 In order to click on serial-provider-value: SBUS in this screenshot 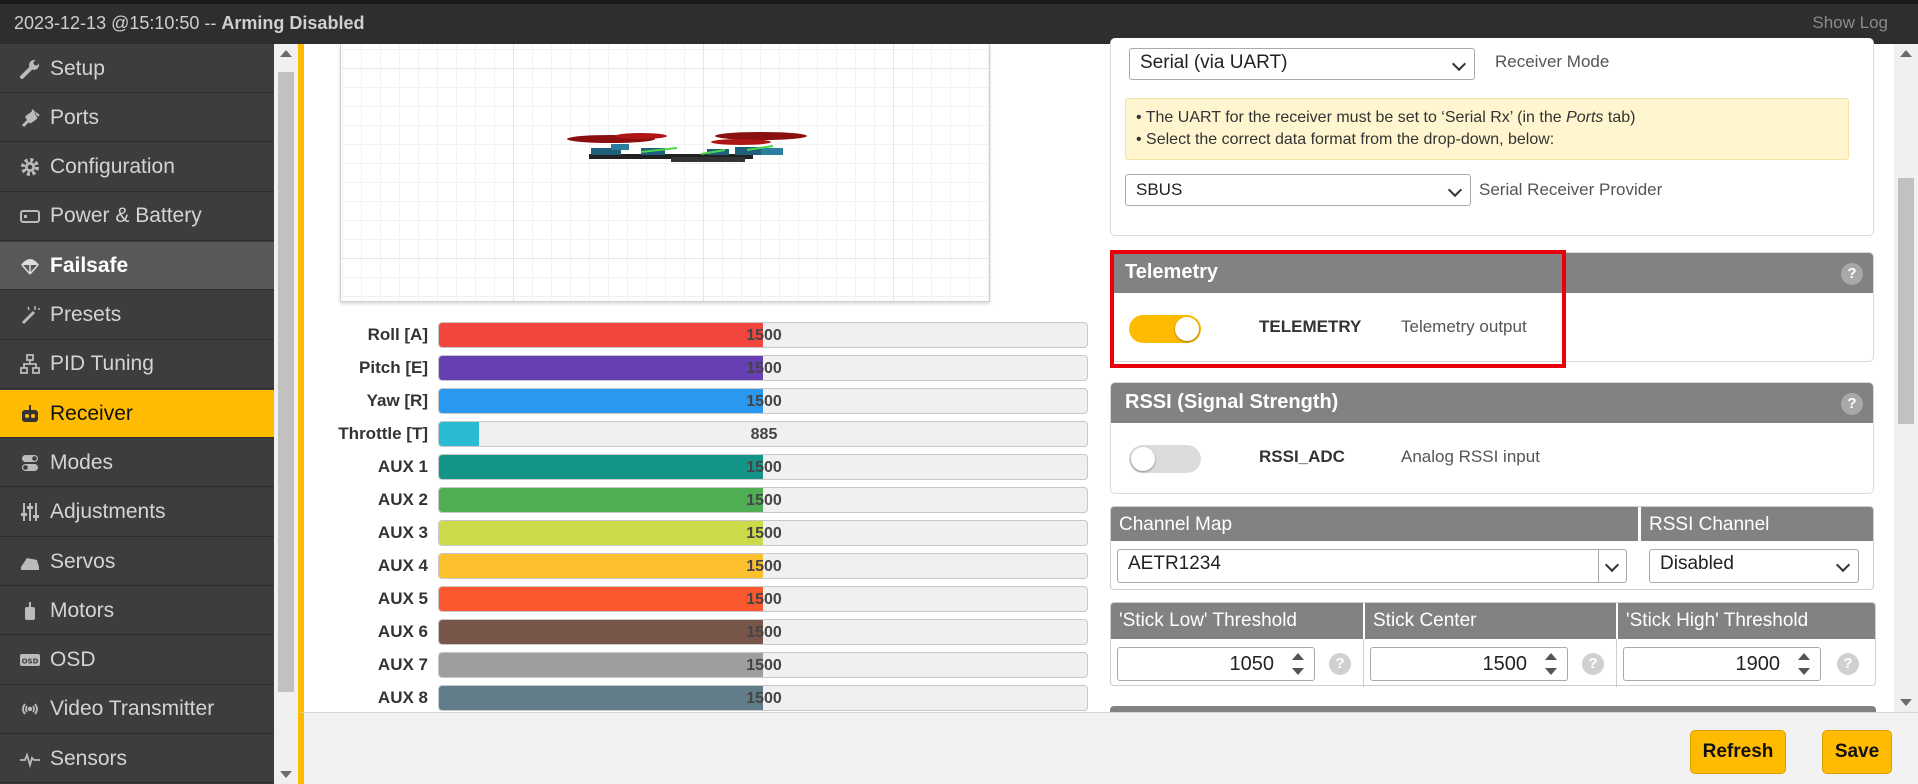, I will do `click(1159, 189)`.